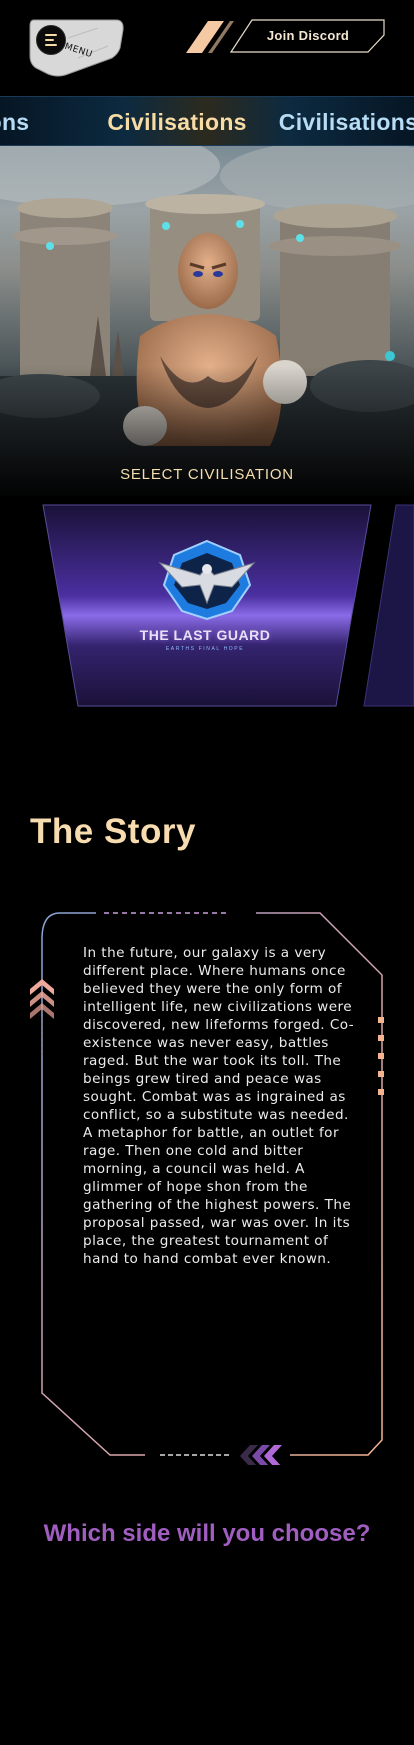 This screenshot has width=414, height=1745. I want to click on join-discord-label: Join Discord, so click(308, 35).